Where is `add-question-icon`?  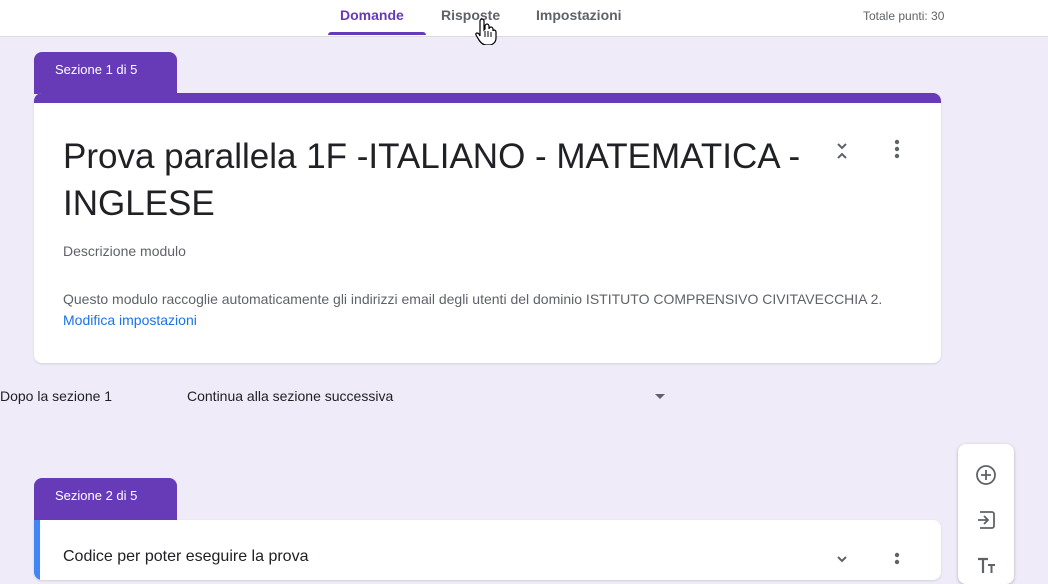 add-question-icon is located at coordinates (986, 475).